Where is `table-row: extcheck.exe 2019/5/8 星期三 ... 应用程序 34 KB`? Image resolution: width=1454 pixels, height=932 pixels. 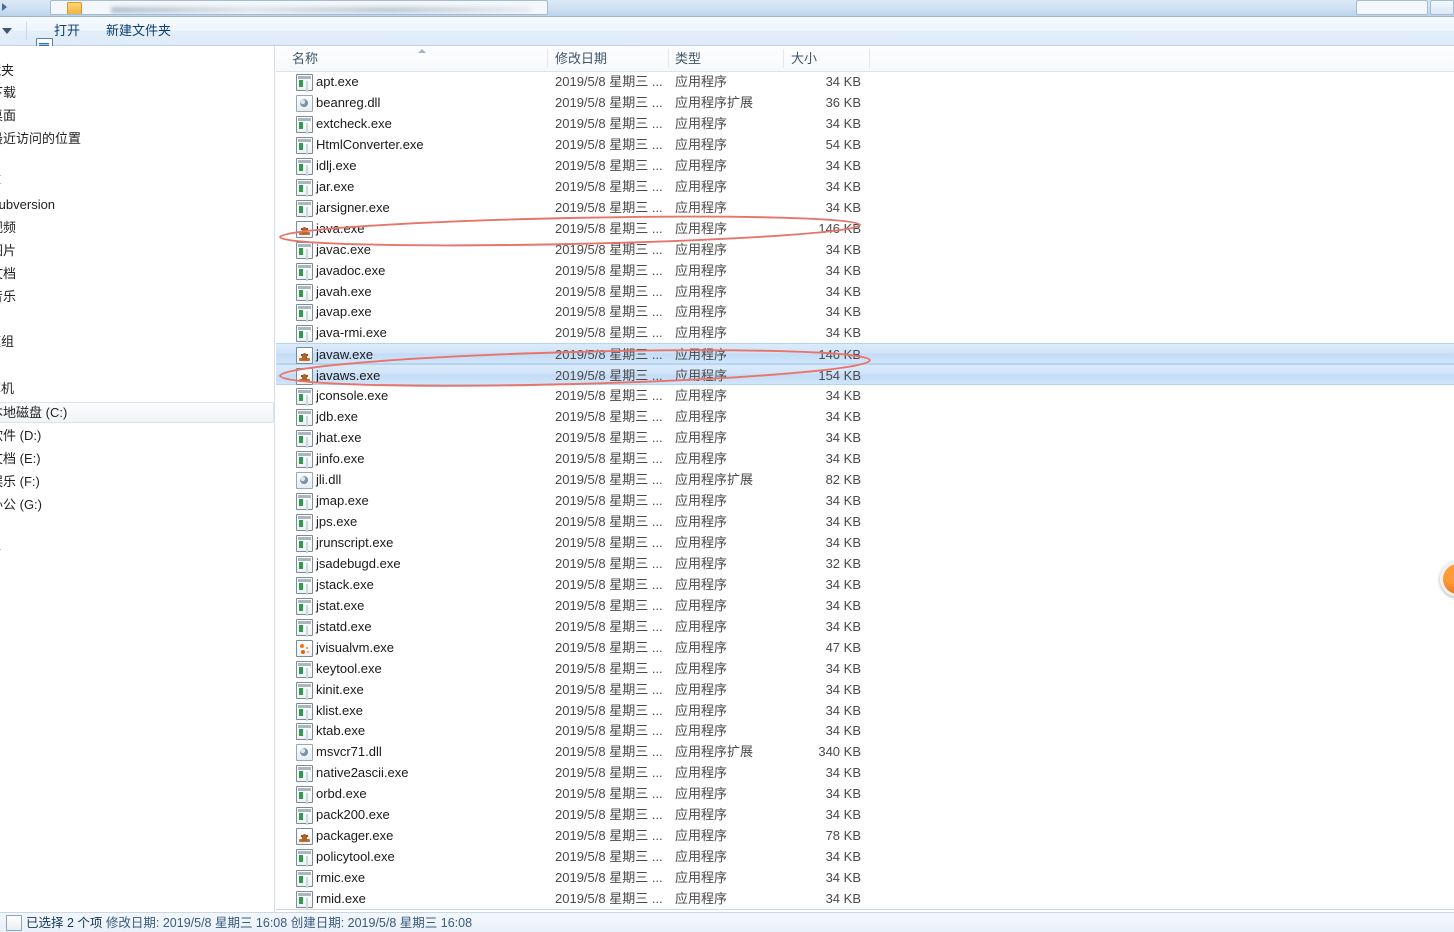 table-row: extcheck.exe 2019/5/8 星期三 ... 应用程序 34 KB is located at coordinates (865, 123).